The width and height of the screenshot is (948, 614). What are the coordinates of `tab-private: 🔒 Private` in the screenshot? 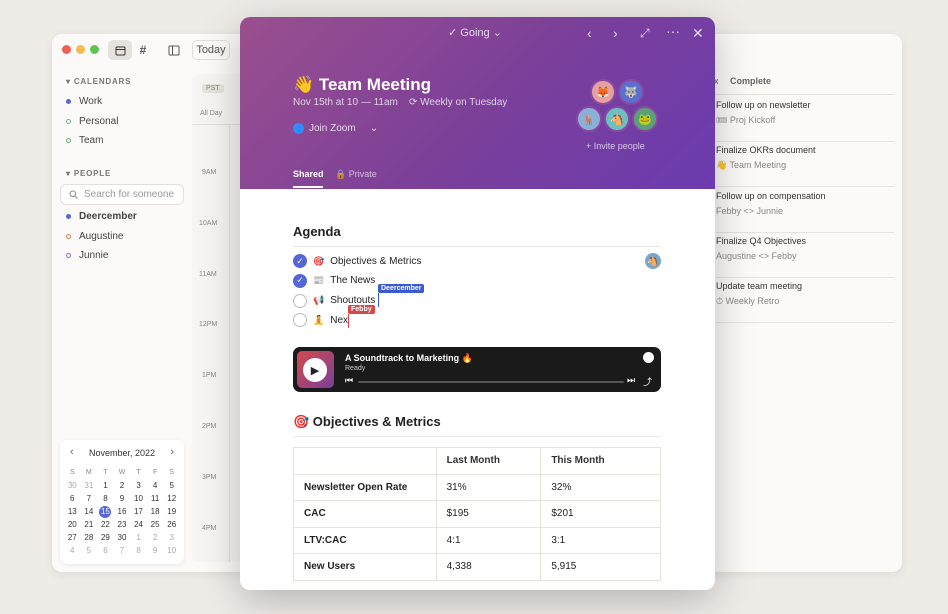 It's located at (356, 174).